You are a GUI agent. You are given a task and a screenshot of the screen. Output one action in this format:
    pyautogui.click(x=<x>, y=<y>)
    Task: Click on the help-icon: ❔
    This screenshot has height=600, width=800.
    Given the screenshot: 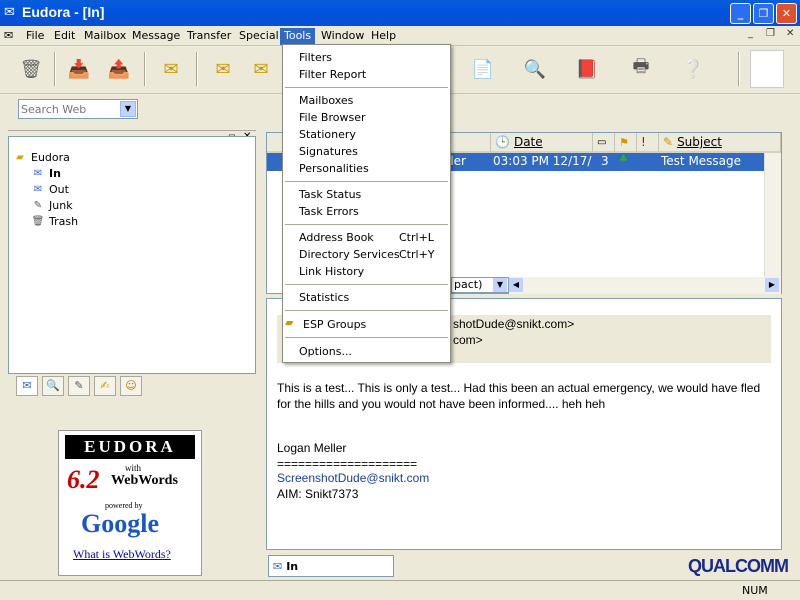 What is the action you would take?
    pyautogui.click(x=693, y=69)
    